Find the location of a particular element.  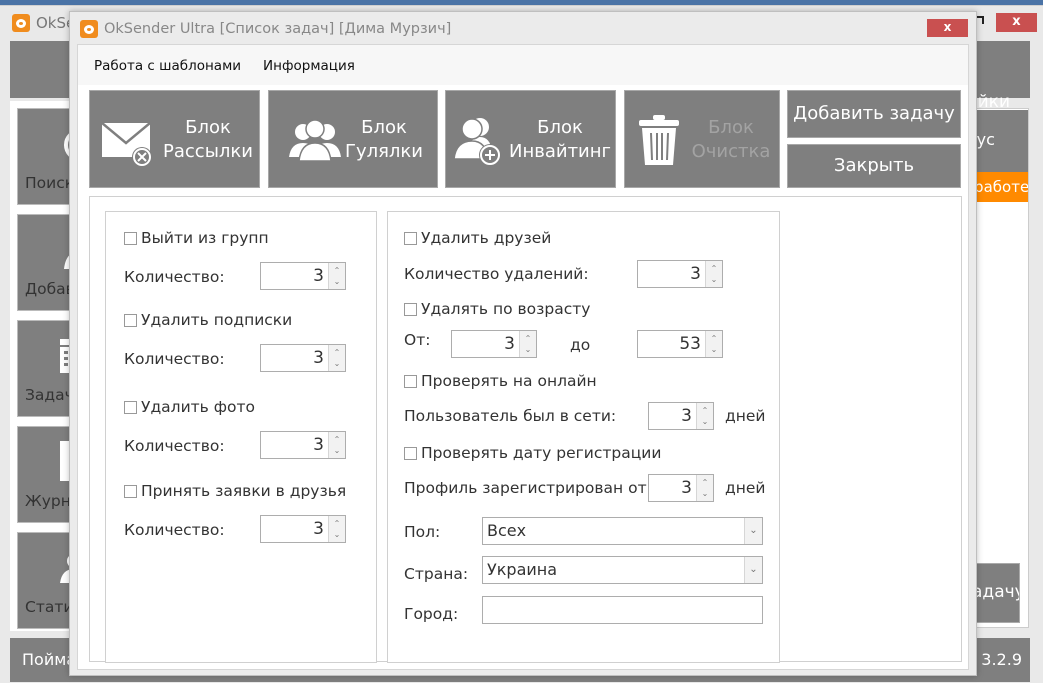

maximize-icon is located at coordinates (980, 20).